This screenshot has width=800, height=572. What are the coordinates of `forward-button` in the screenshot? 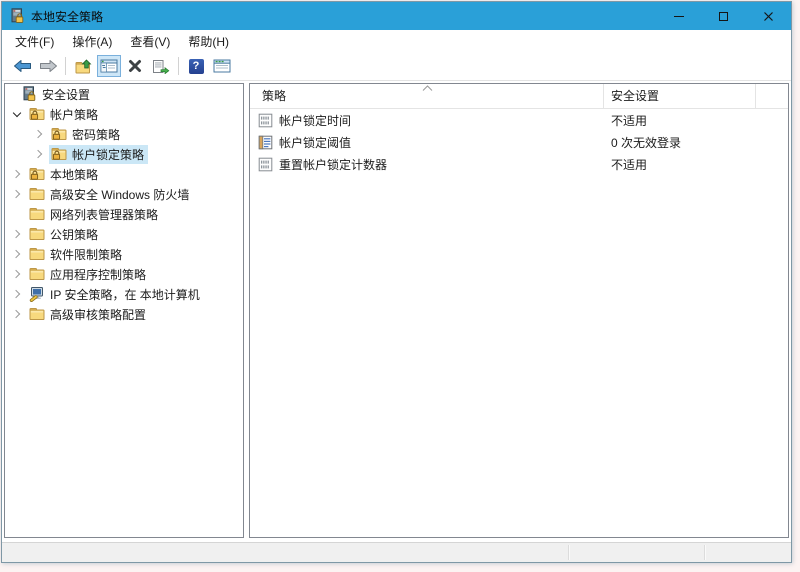 It's located at (48, 66).